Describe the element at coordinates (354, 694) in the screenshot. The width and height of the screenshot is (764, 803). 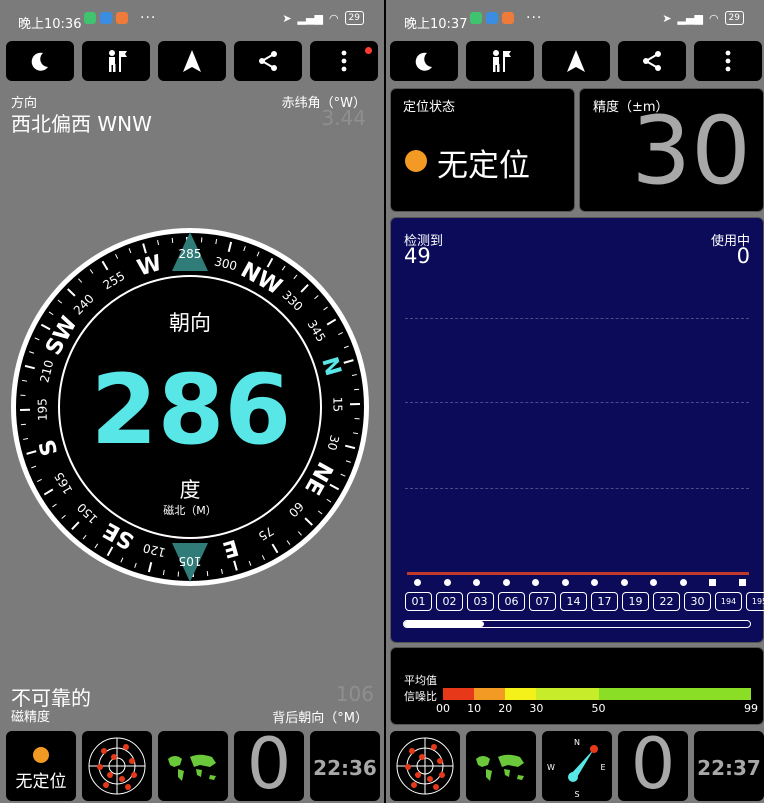
I see `accuracy-value: 106` at that location.